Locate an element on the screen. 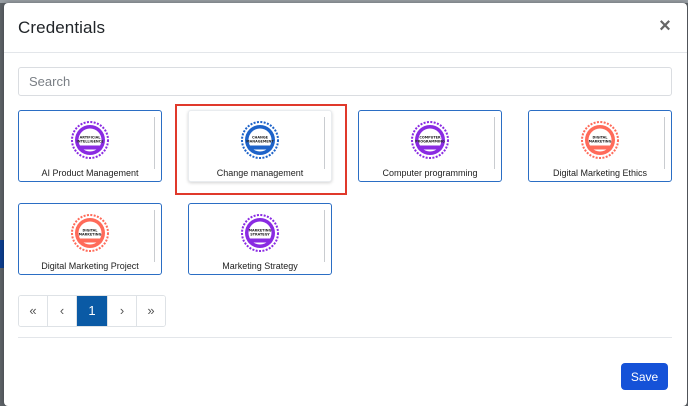 This screenshot has height=406, width=688. svg-text: PROGRAMMING is located at coordinates (430, 142).